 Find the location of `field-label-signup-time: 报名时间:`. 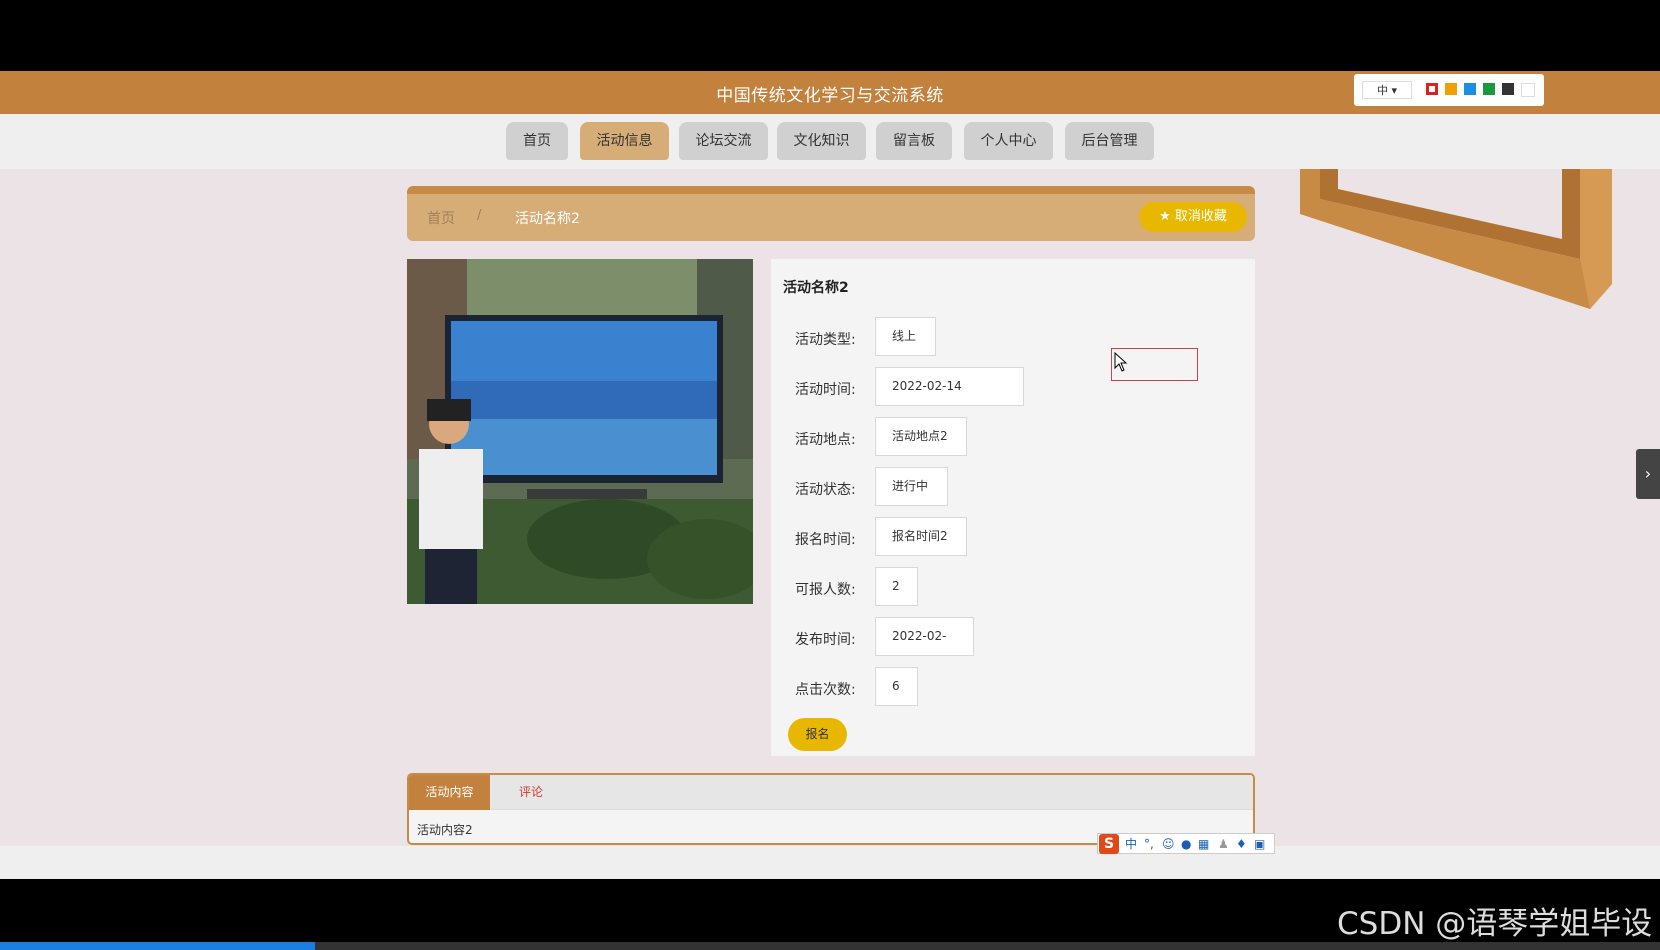

field-label-signup-time: 报名时间: is located at coordinates (825, 540).